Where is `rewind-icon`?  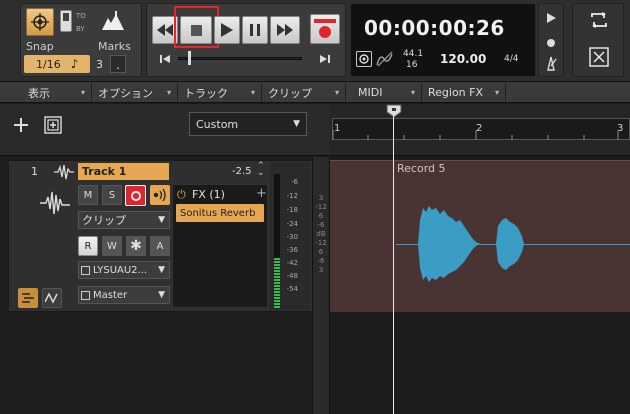
rewind-icon is located at coordinates (165, 30).